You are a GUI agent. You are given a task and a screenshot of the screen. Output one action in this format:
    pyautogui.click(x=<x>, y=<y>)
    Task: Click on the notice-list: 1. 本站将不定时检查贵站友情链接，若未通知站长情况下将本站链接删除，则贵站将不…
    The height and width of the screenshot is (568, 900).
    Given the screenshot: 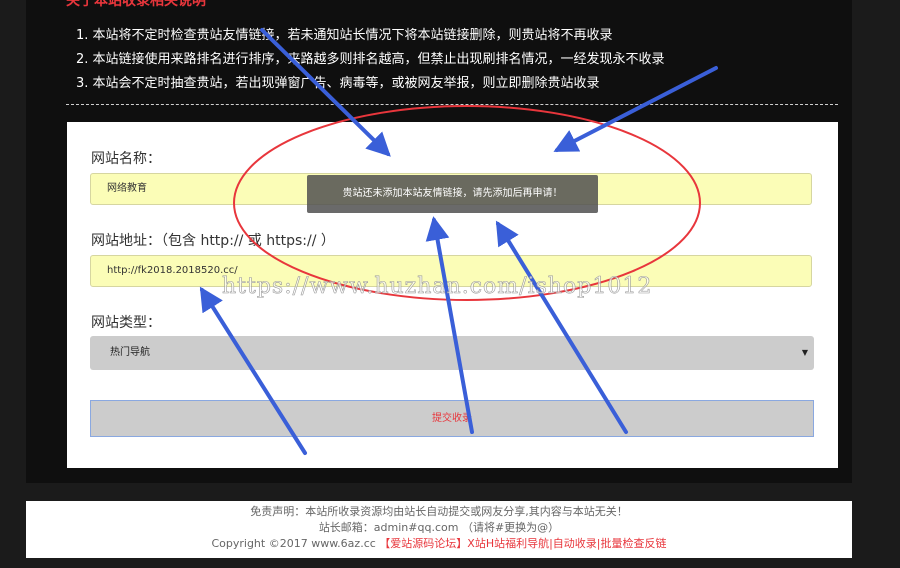 What is the action you would take?
    pyautogui.click(x=370, y=60)
    